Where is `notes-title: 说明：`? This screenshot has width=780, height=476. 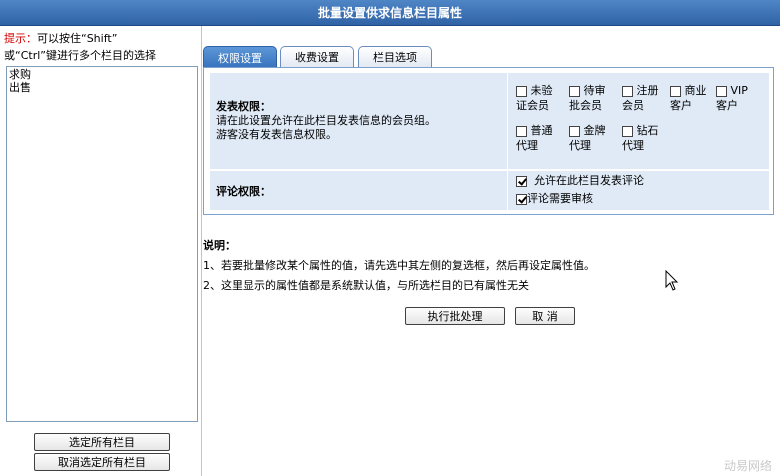 notes-title: 说明： is located at coordinates (219, 245).